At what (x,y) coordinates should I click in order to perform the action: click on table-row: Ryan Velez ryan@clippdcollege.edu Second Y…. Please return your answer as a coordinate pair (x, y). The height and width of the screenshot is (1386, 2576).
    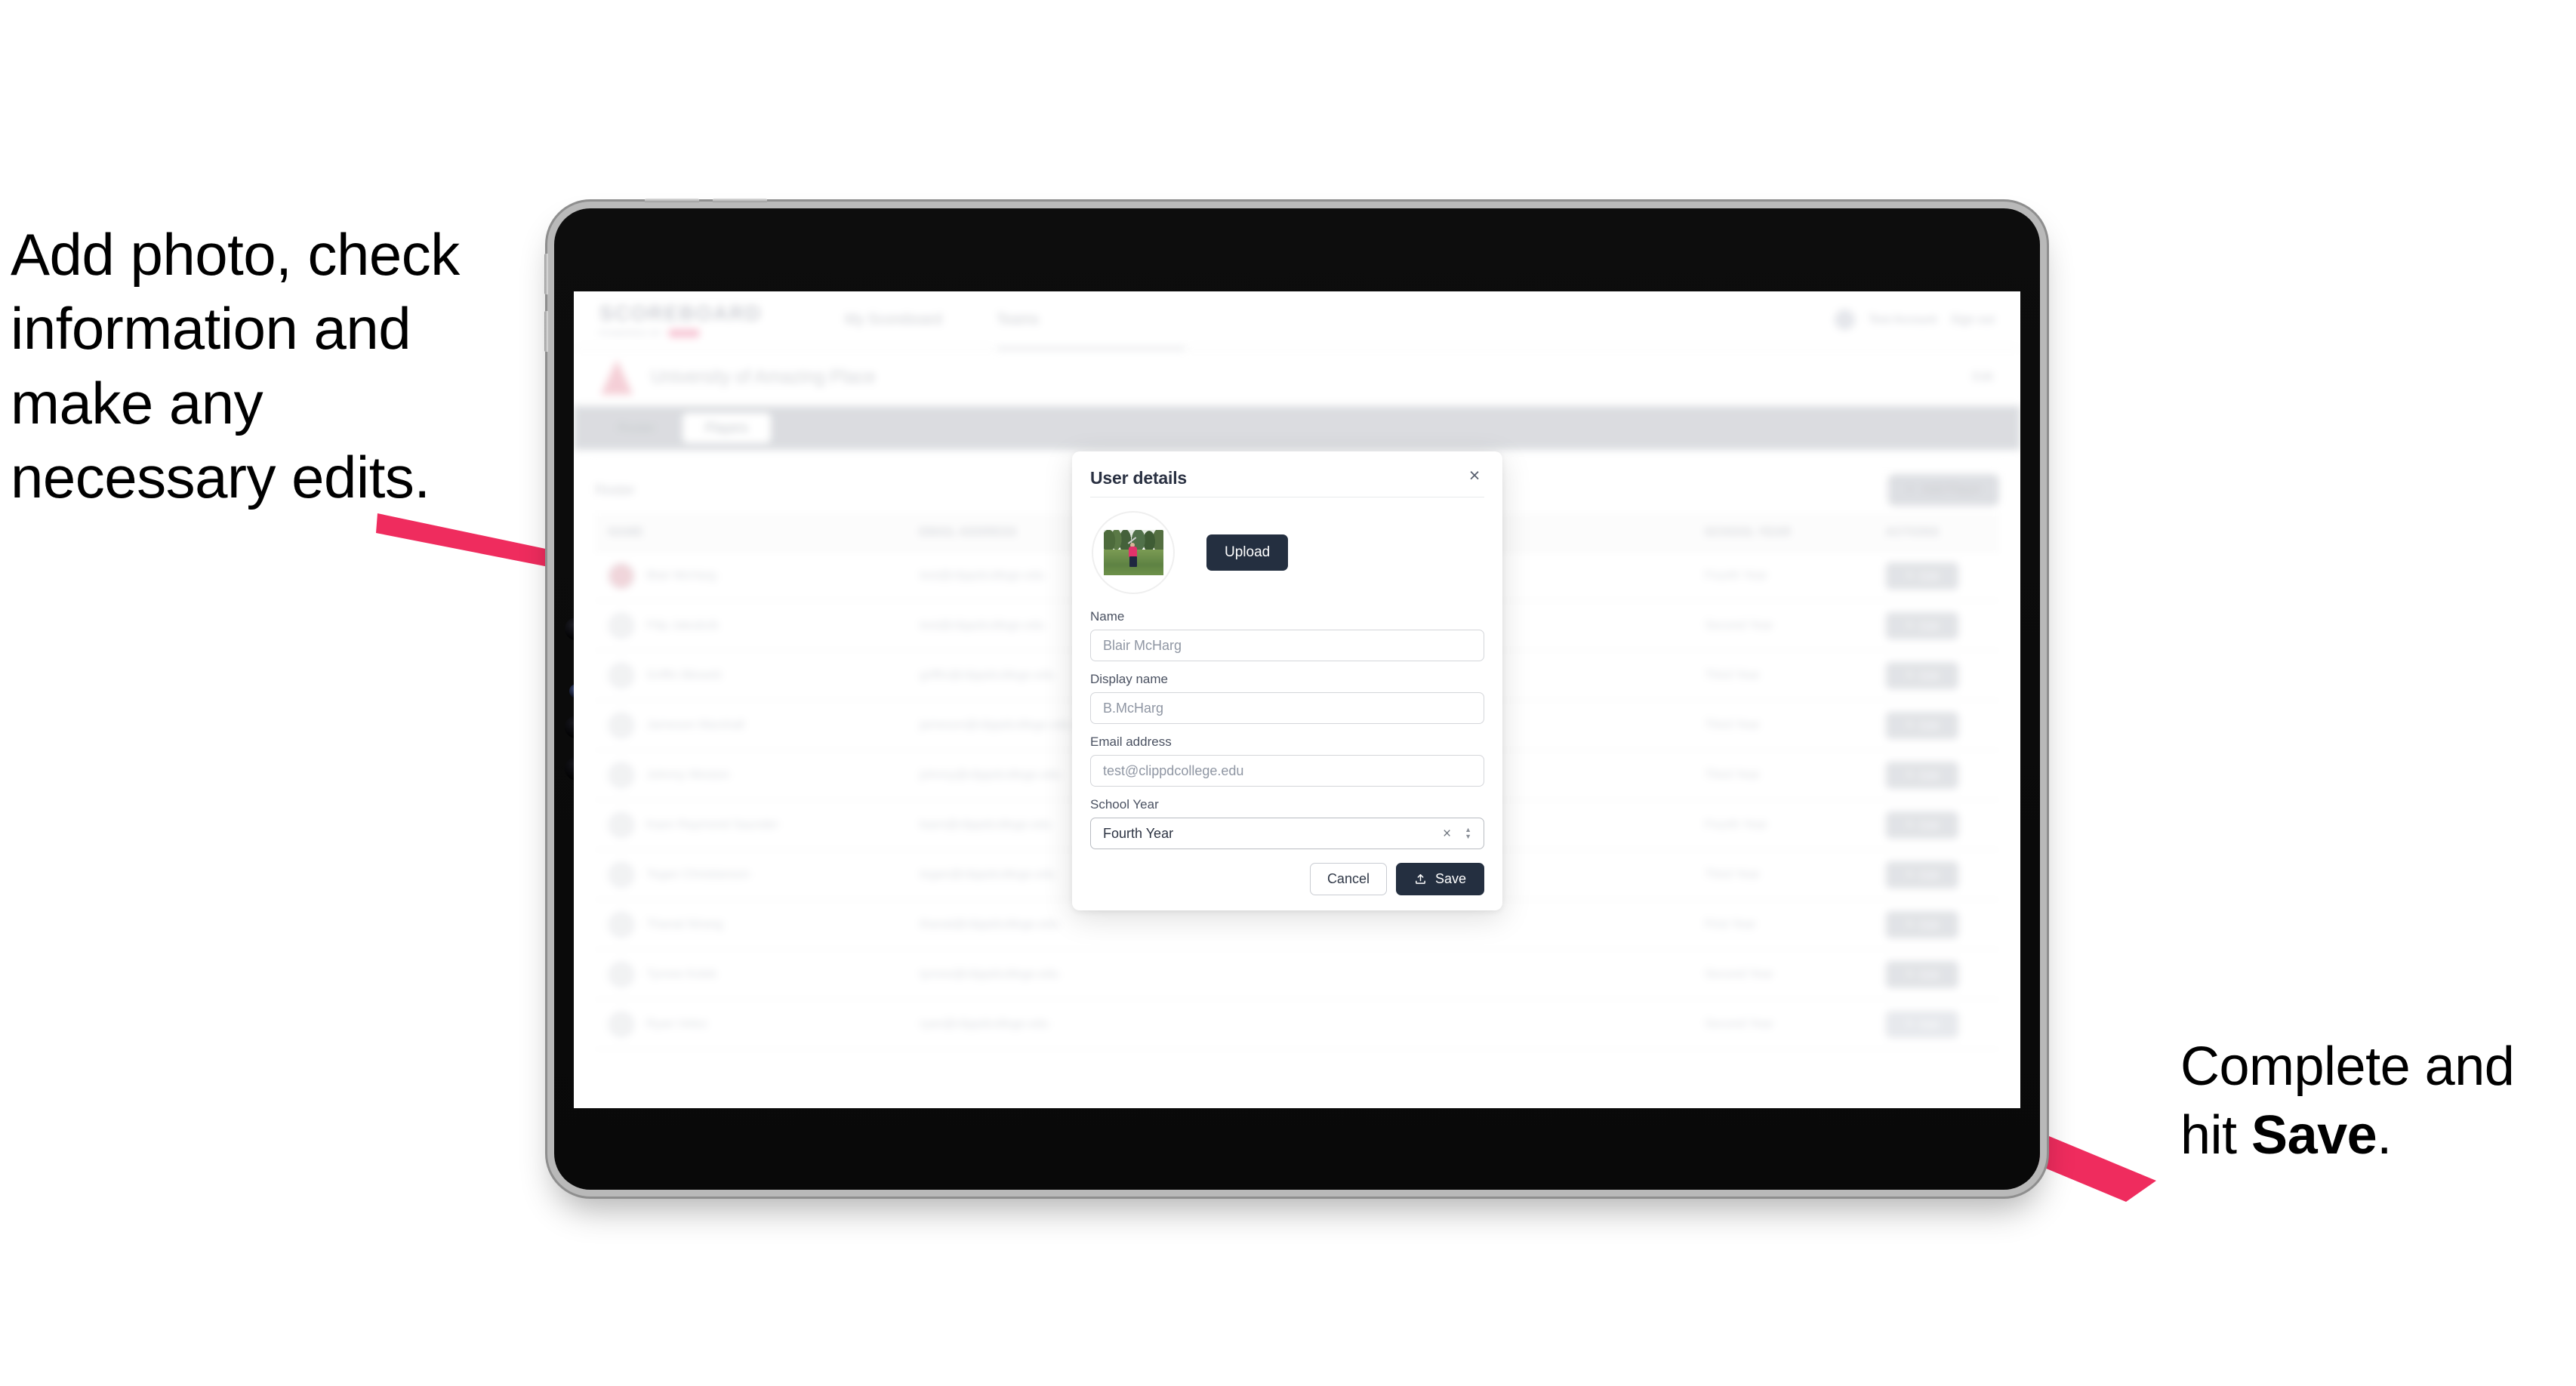
    Looking at the image, I should click on (1297, 1024).